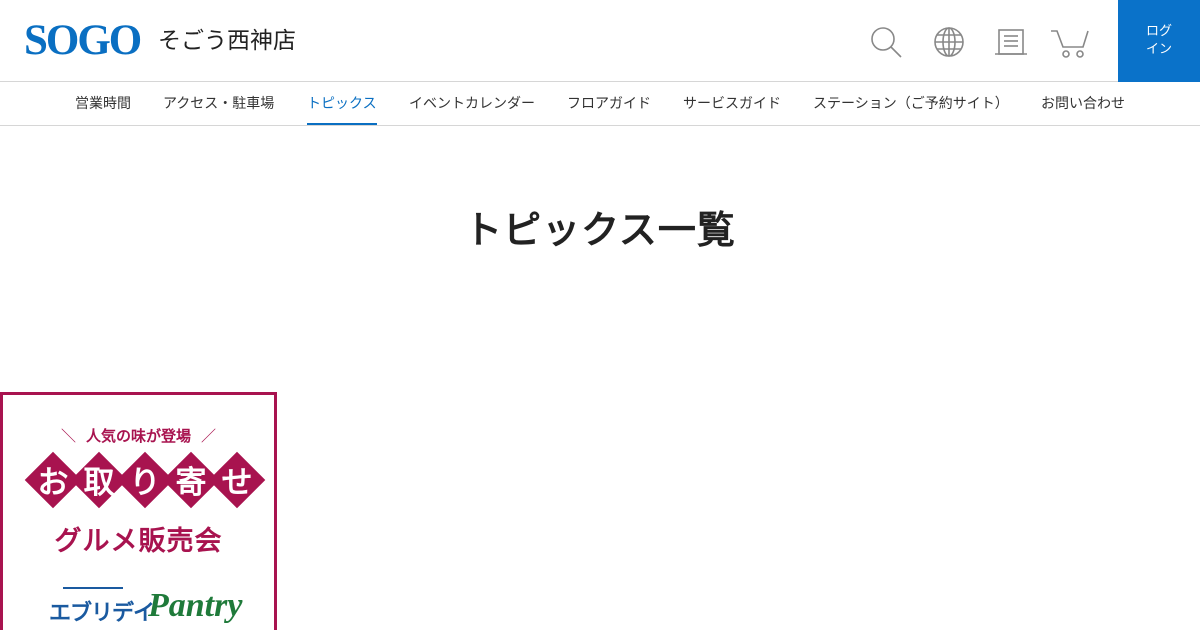 The height and width of the screenshot is (630, 1200). What do you see at coordinates (218, 104) in the screenshot?
I see `nav-item-access: アクセス・駐車場` at bounding box center [218, 104].